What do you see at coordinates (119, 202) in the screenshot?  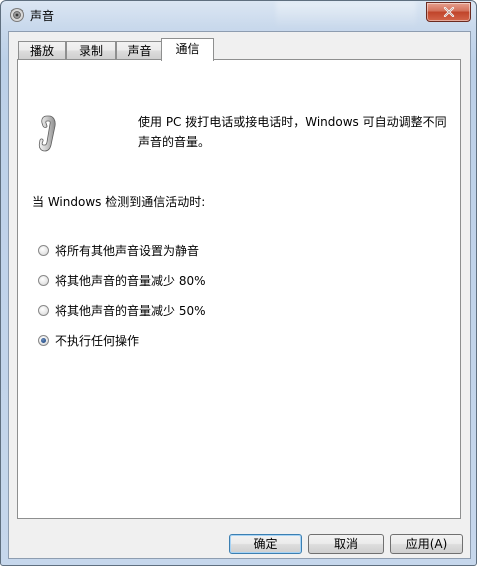 I see `communications-prompt: 当 Windows 检测到通信活动时:` at bounding box center [119, 202].